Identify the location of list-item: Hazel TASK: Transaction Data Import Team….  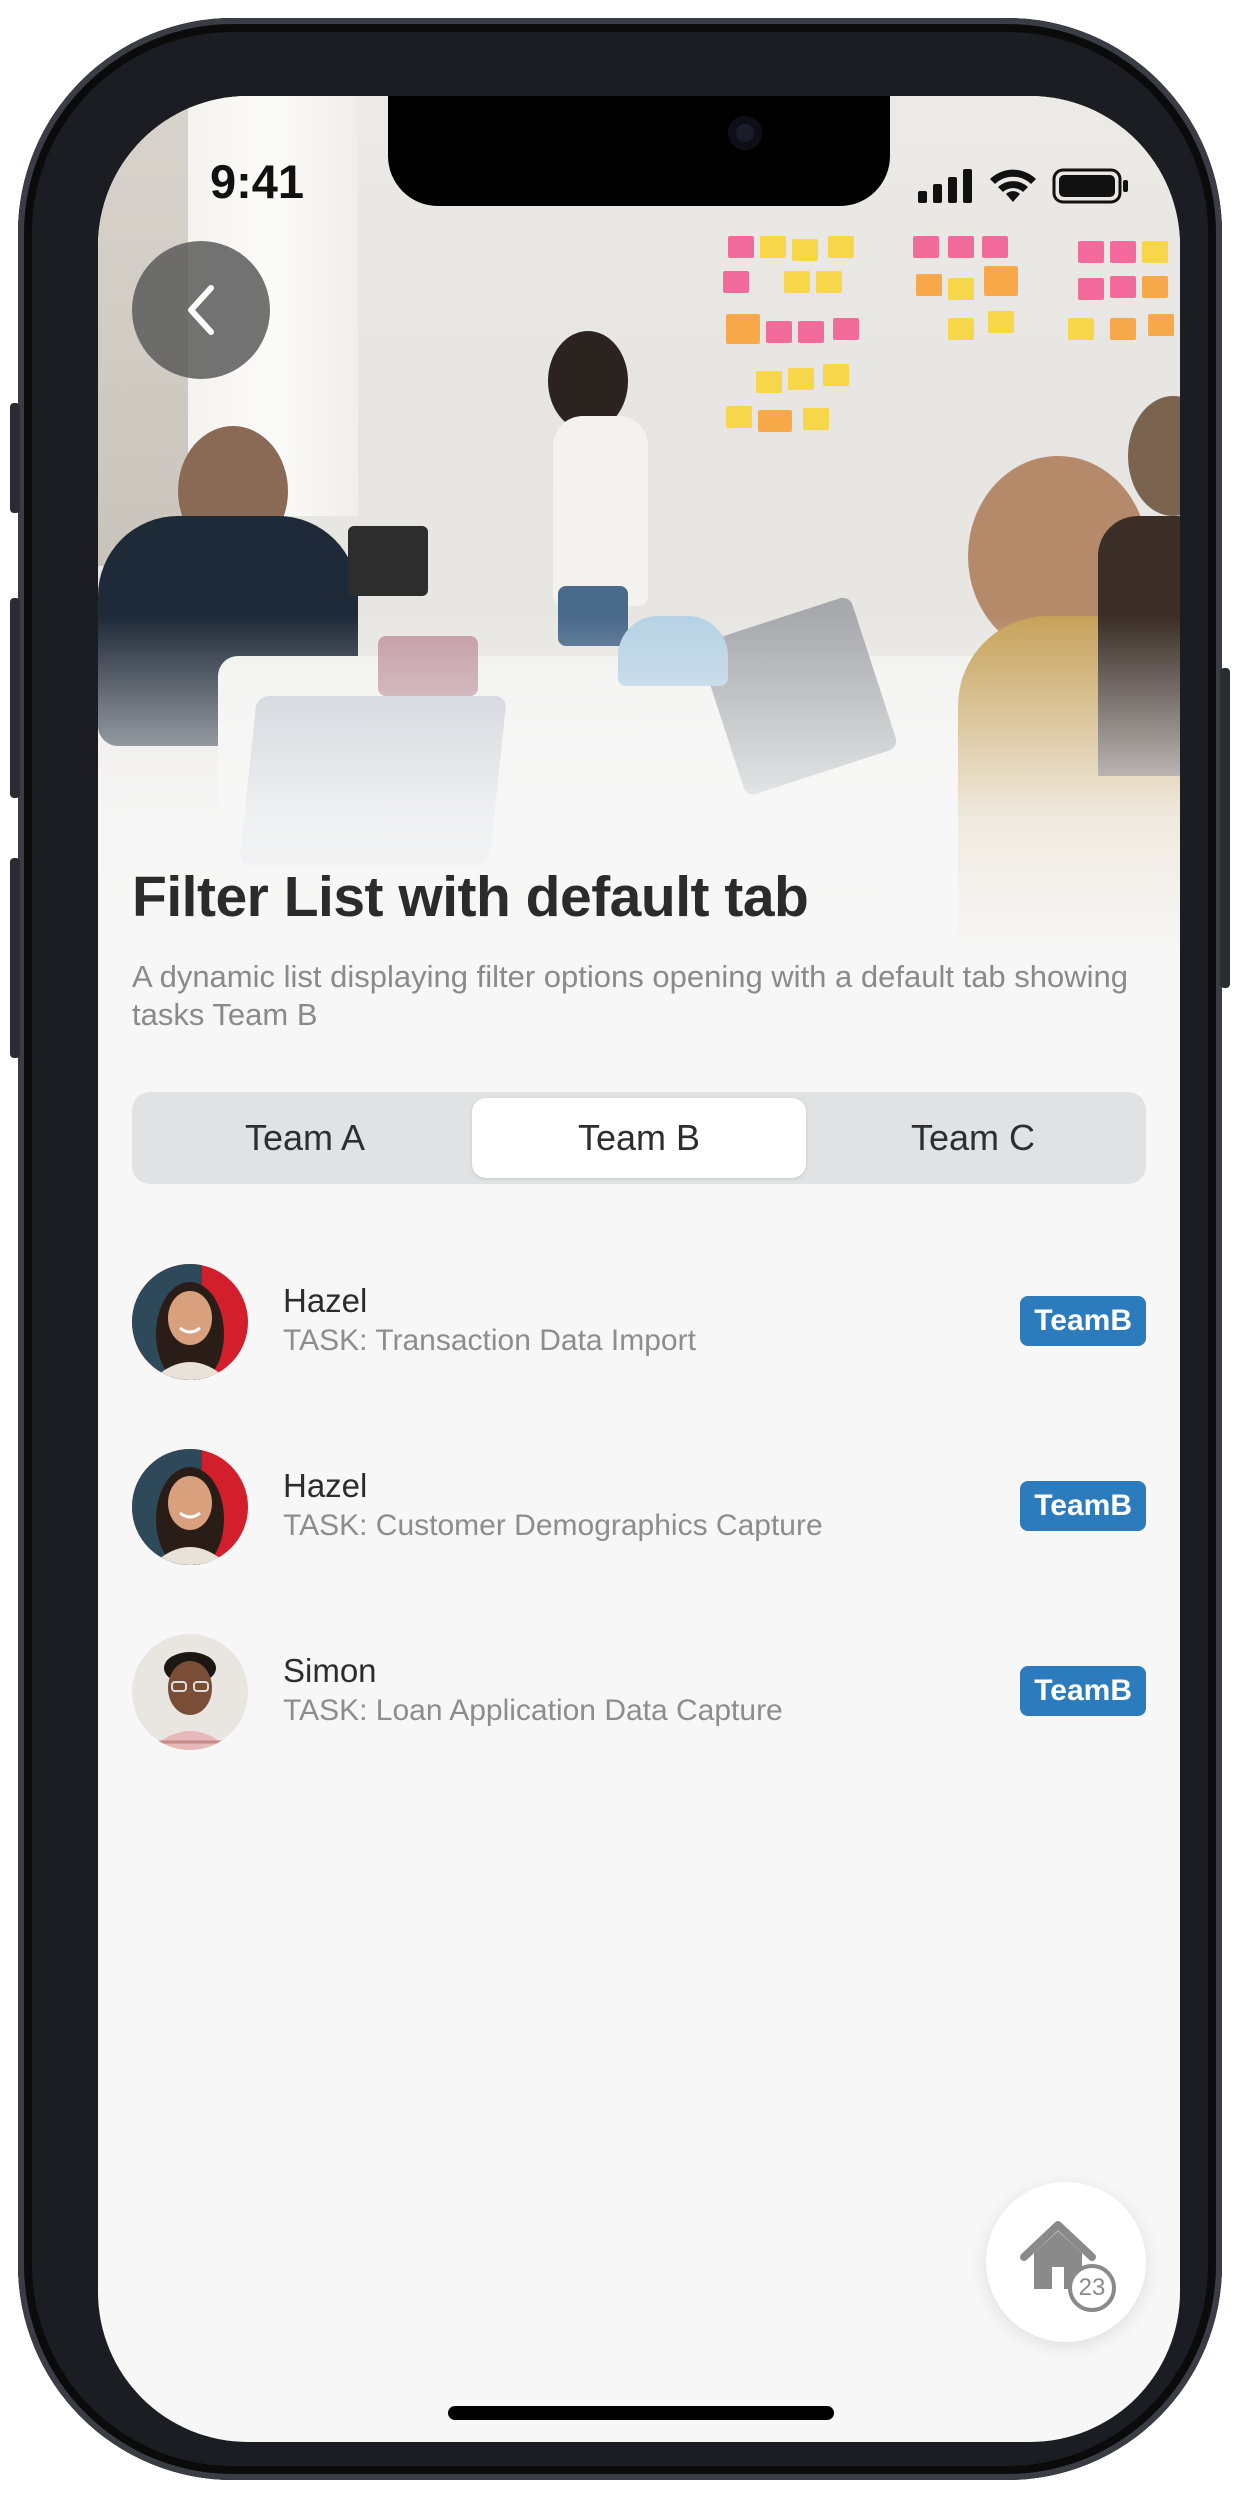
(639, 1323).